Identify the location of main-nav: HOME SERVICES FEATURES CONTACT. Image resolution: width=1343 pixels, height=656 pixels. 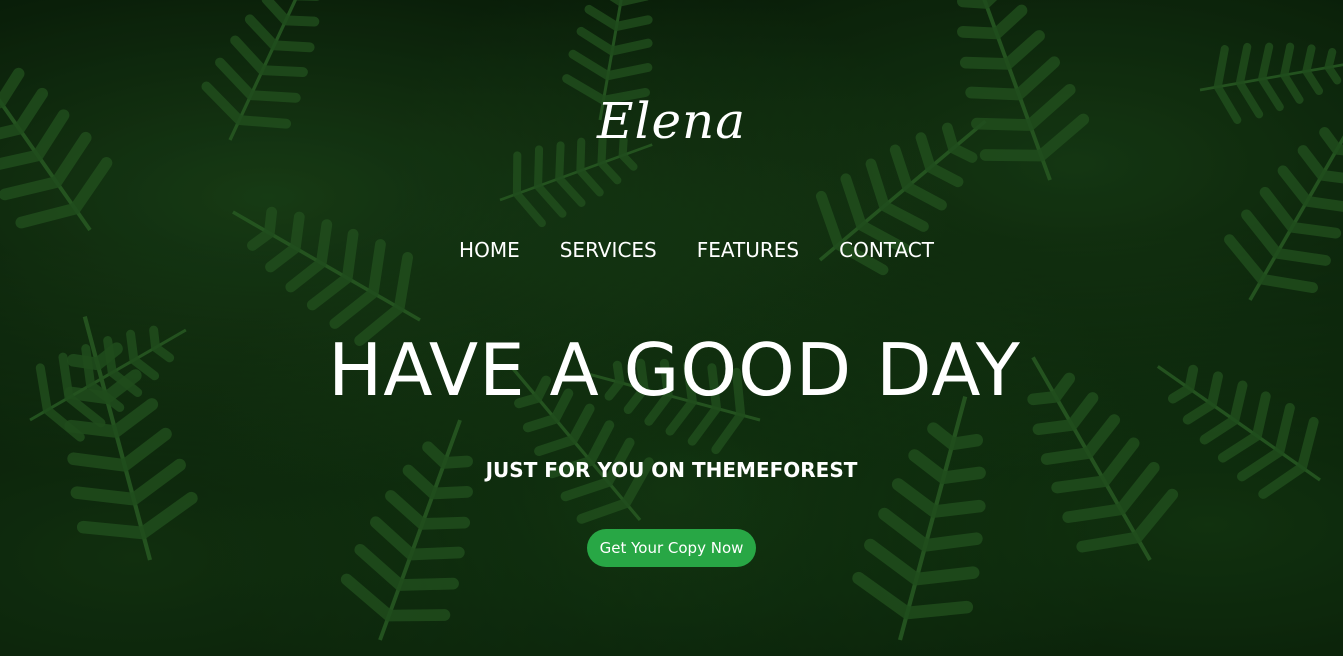
(671, 250).